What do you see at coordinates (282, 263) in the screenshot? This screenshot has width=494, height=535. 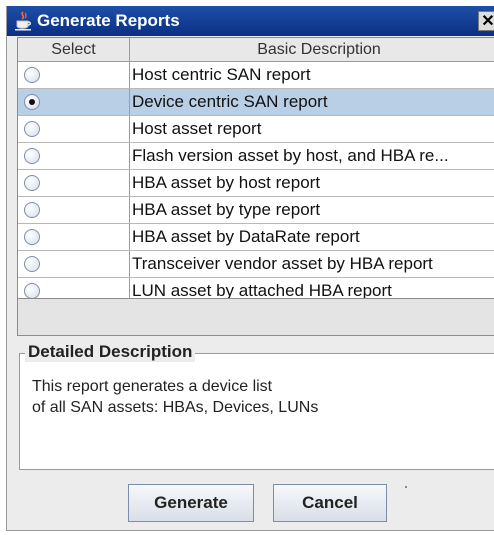 I see `report-description: Transceiver vendor asset by HBA report` at bounding box center [282, 263].